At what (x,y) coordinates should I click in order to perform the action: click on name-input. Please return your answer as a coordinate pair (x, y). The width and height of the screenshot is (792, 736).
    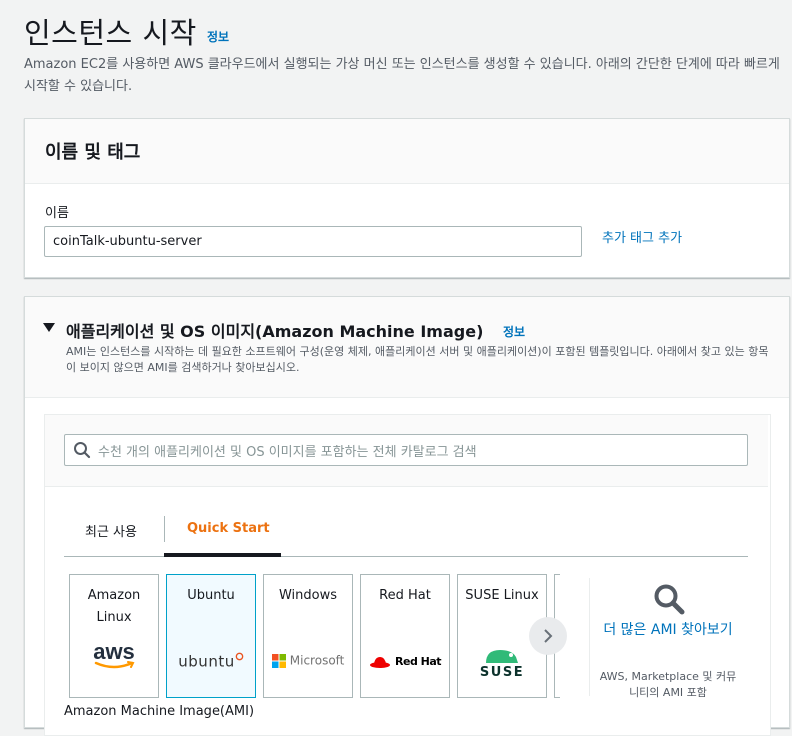
    Looking at the image, I should click on (313, 241).